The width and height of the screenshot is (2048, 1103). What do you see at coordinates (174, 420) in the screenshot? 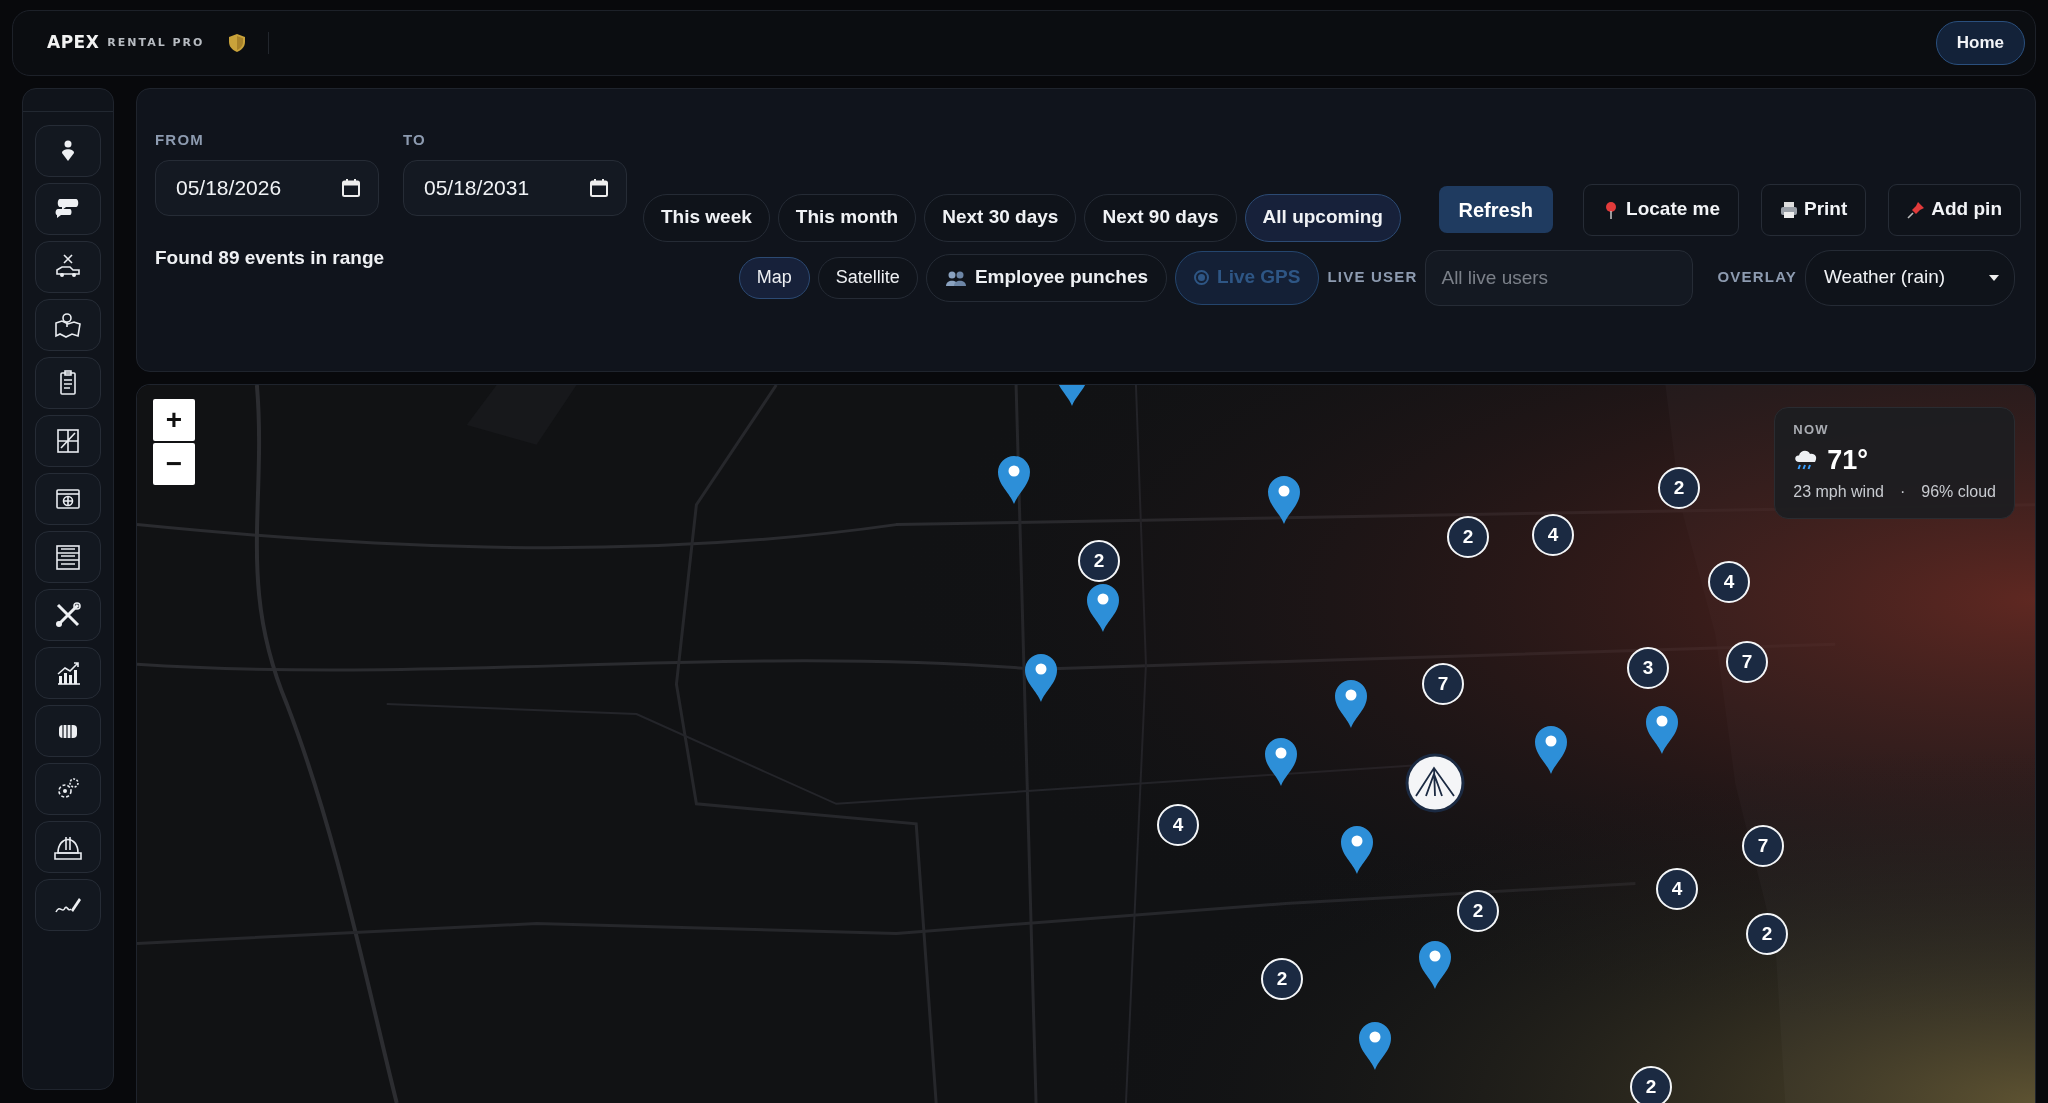
I see `zoom-in-button: +` at bounding box center [174, 420].